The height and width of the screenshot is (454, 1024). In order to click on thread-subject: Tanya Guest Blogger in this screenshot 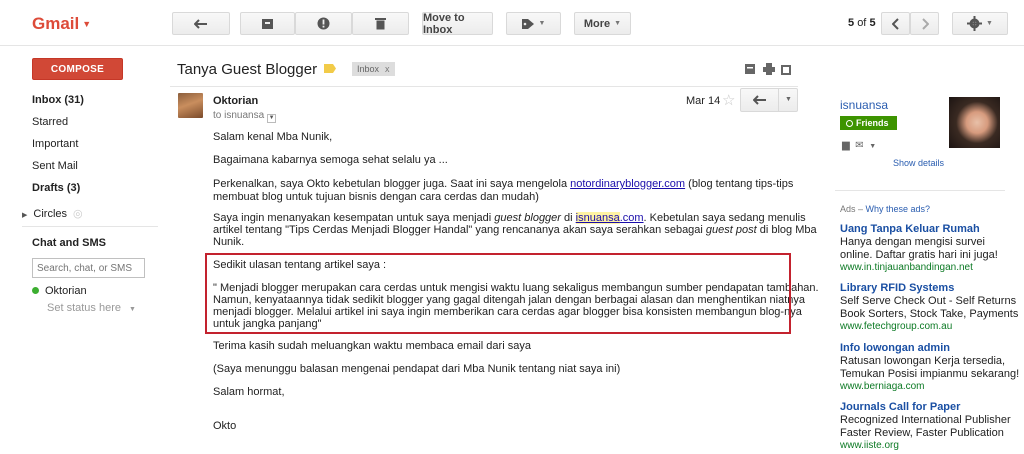, I will do `click(247, 69)`.